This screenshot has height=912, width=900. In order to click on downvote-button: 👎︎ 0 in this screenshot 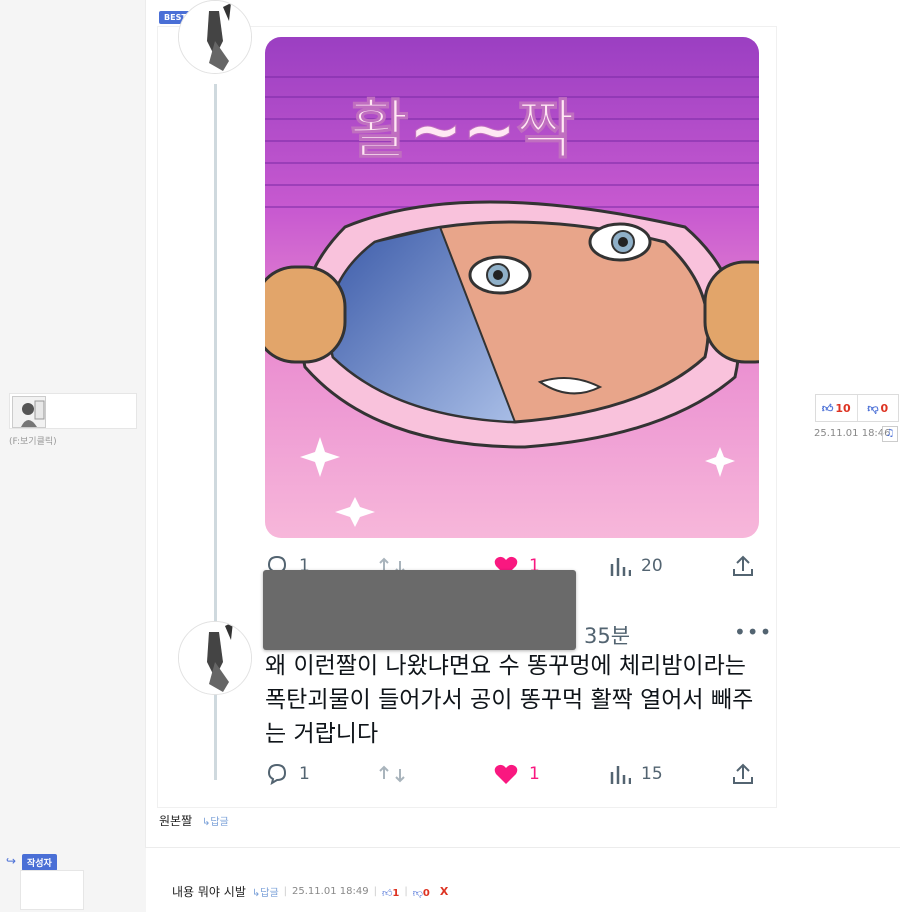, I will do `click(878, 408)`.